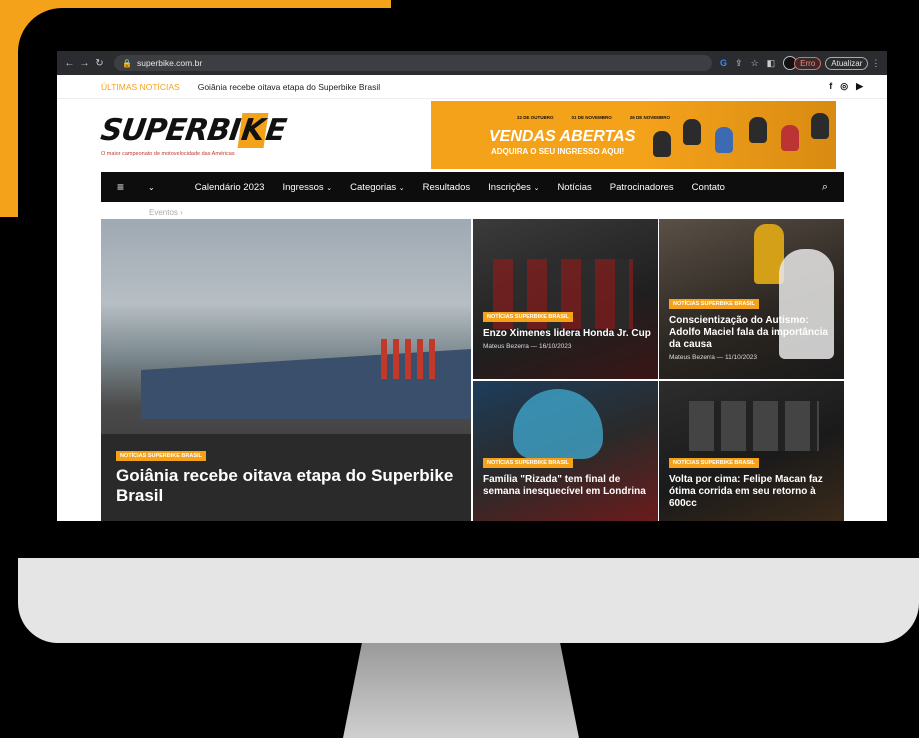 Image resolution: width=919 pixels, height=738 pixels. Describe the element at coordinates (377, 187) in the screenshot. I see `nav-item-categorias: Categorias ⌄` at that location.